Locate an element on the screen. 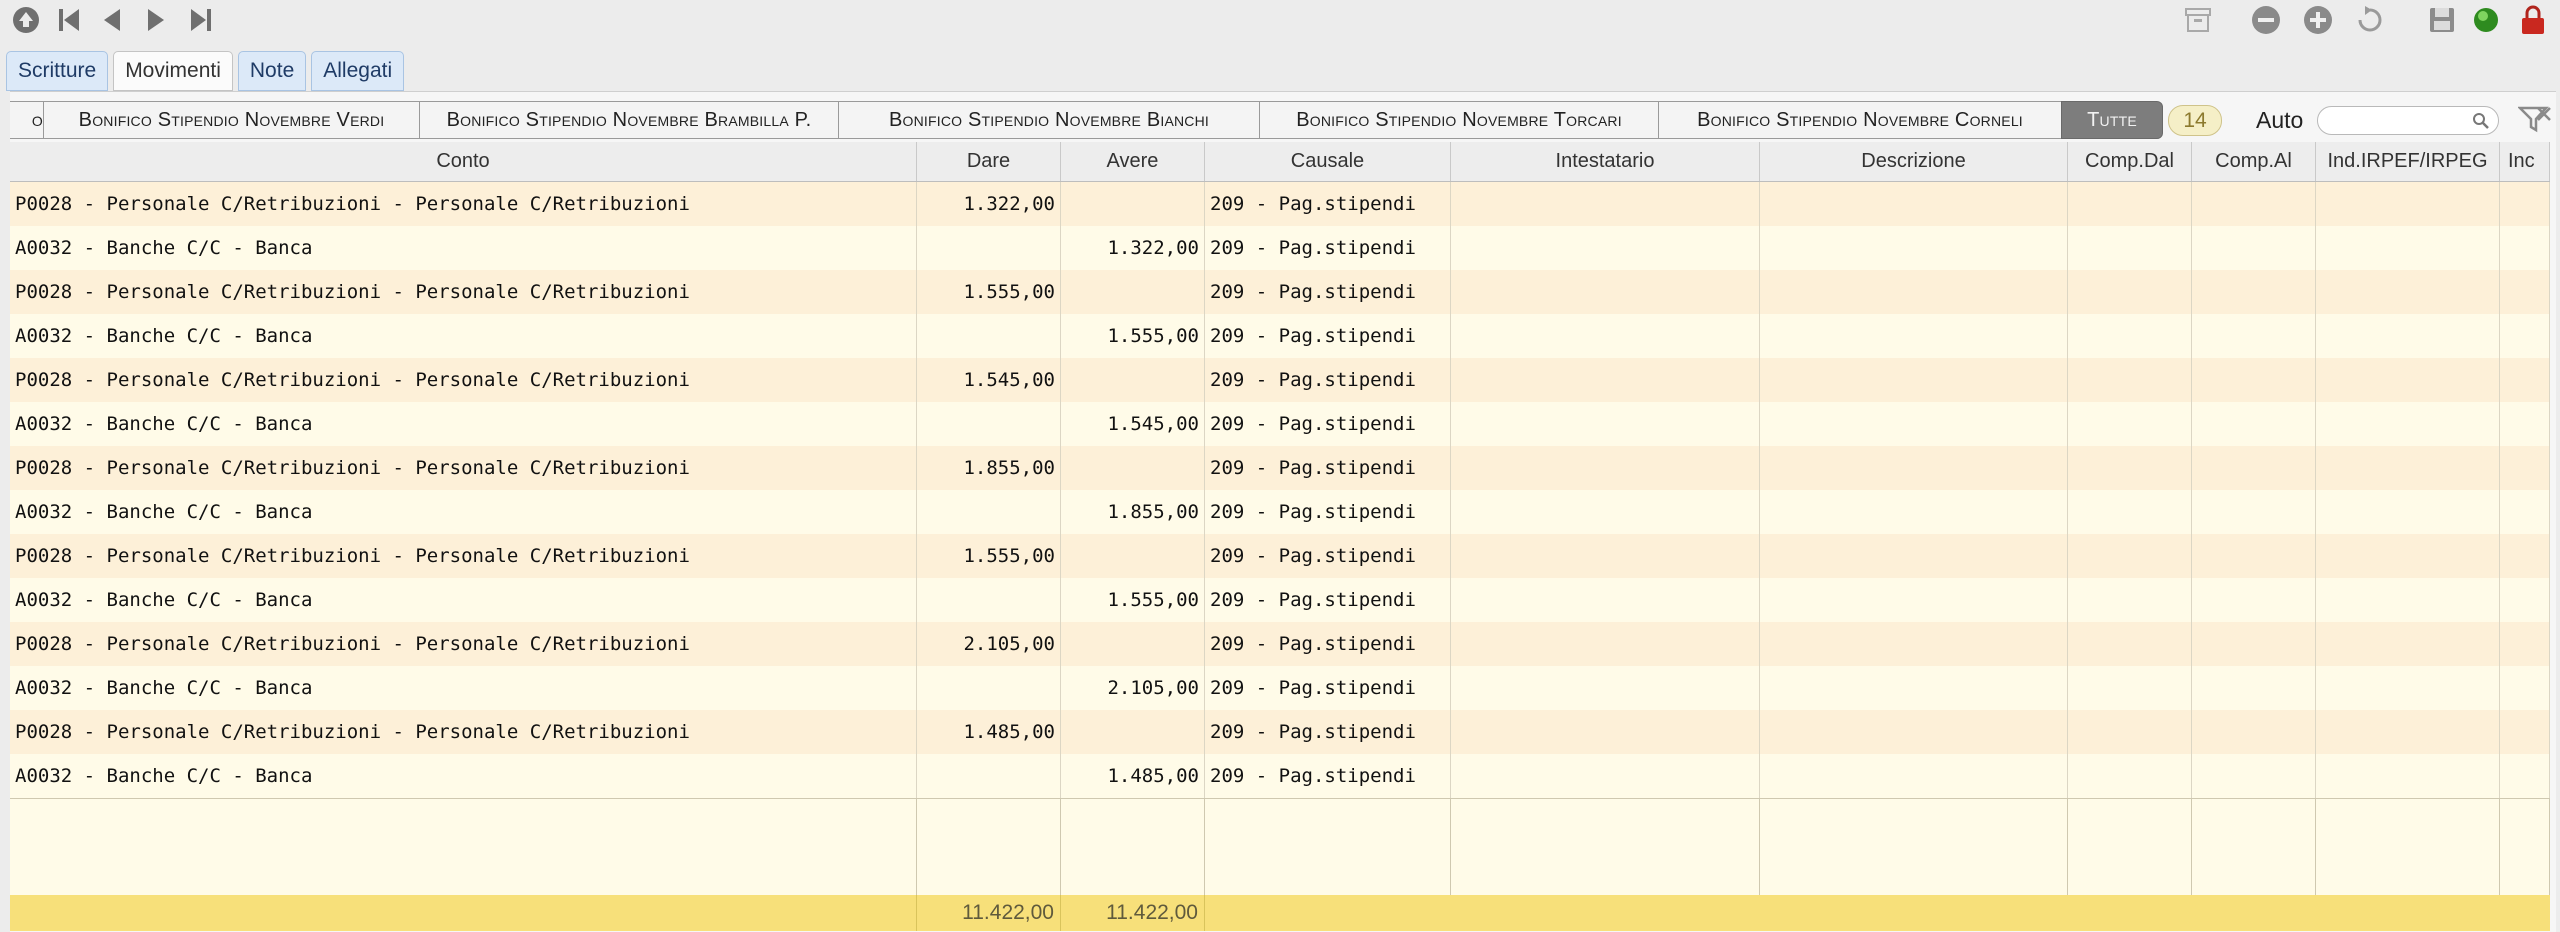 The image size is (2560, 932). tab-movimenti: Movimenti is located at coordinates (173, 71).